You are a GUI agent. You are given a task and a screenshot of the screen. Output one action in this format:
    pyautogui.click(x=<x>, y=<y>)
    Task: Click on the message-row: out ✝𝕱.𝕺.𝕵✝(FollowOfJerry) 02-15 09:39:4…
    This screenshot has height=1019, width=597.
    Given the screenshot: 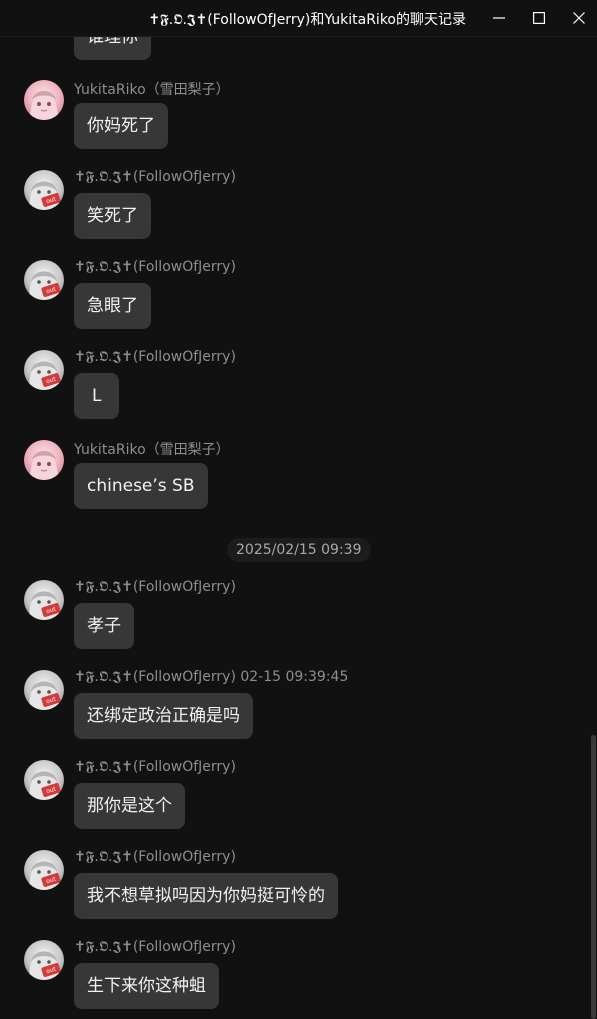 What is the action you would take?
    pyautogui.click(x=290, y=709)
    